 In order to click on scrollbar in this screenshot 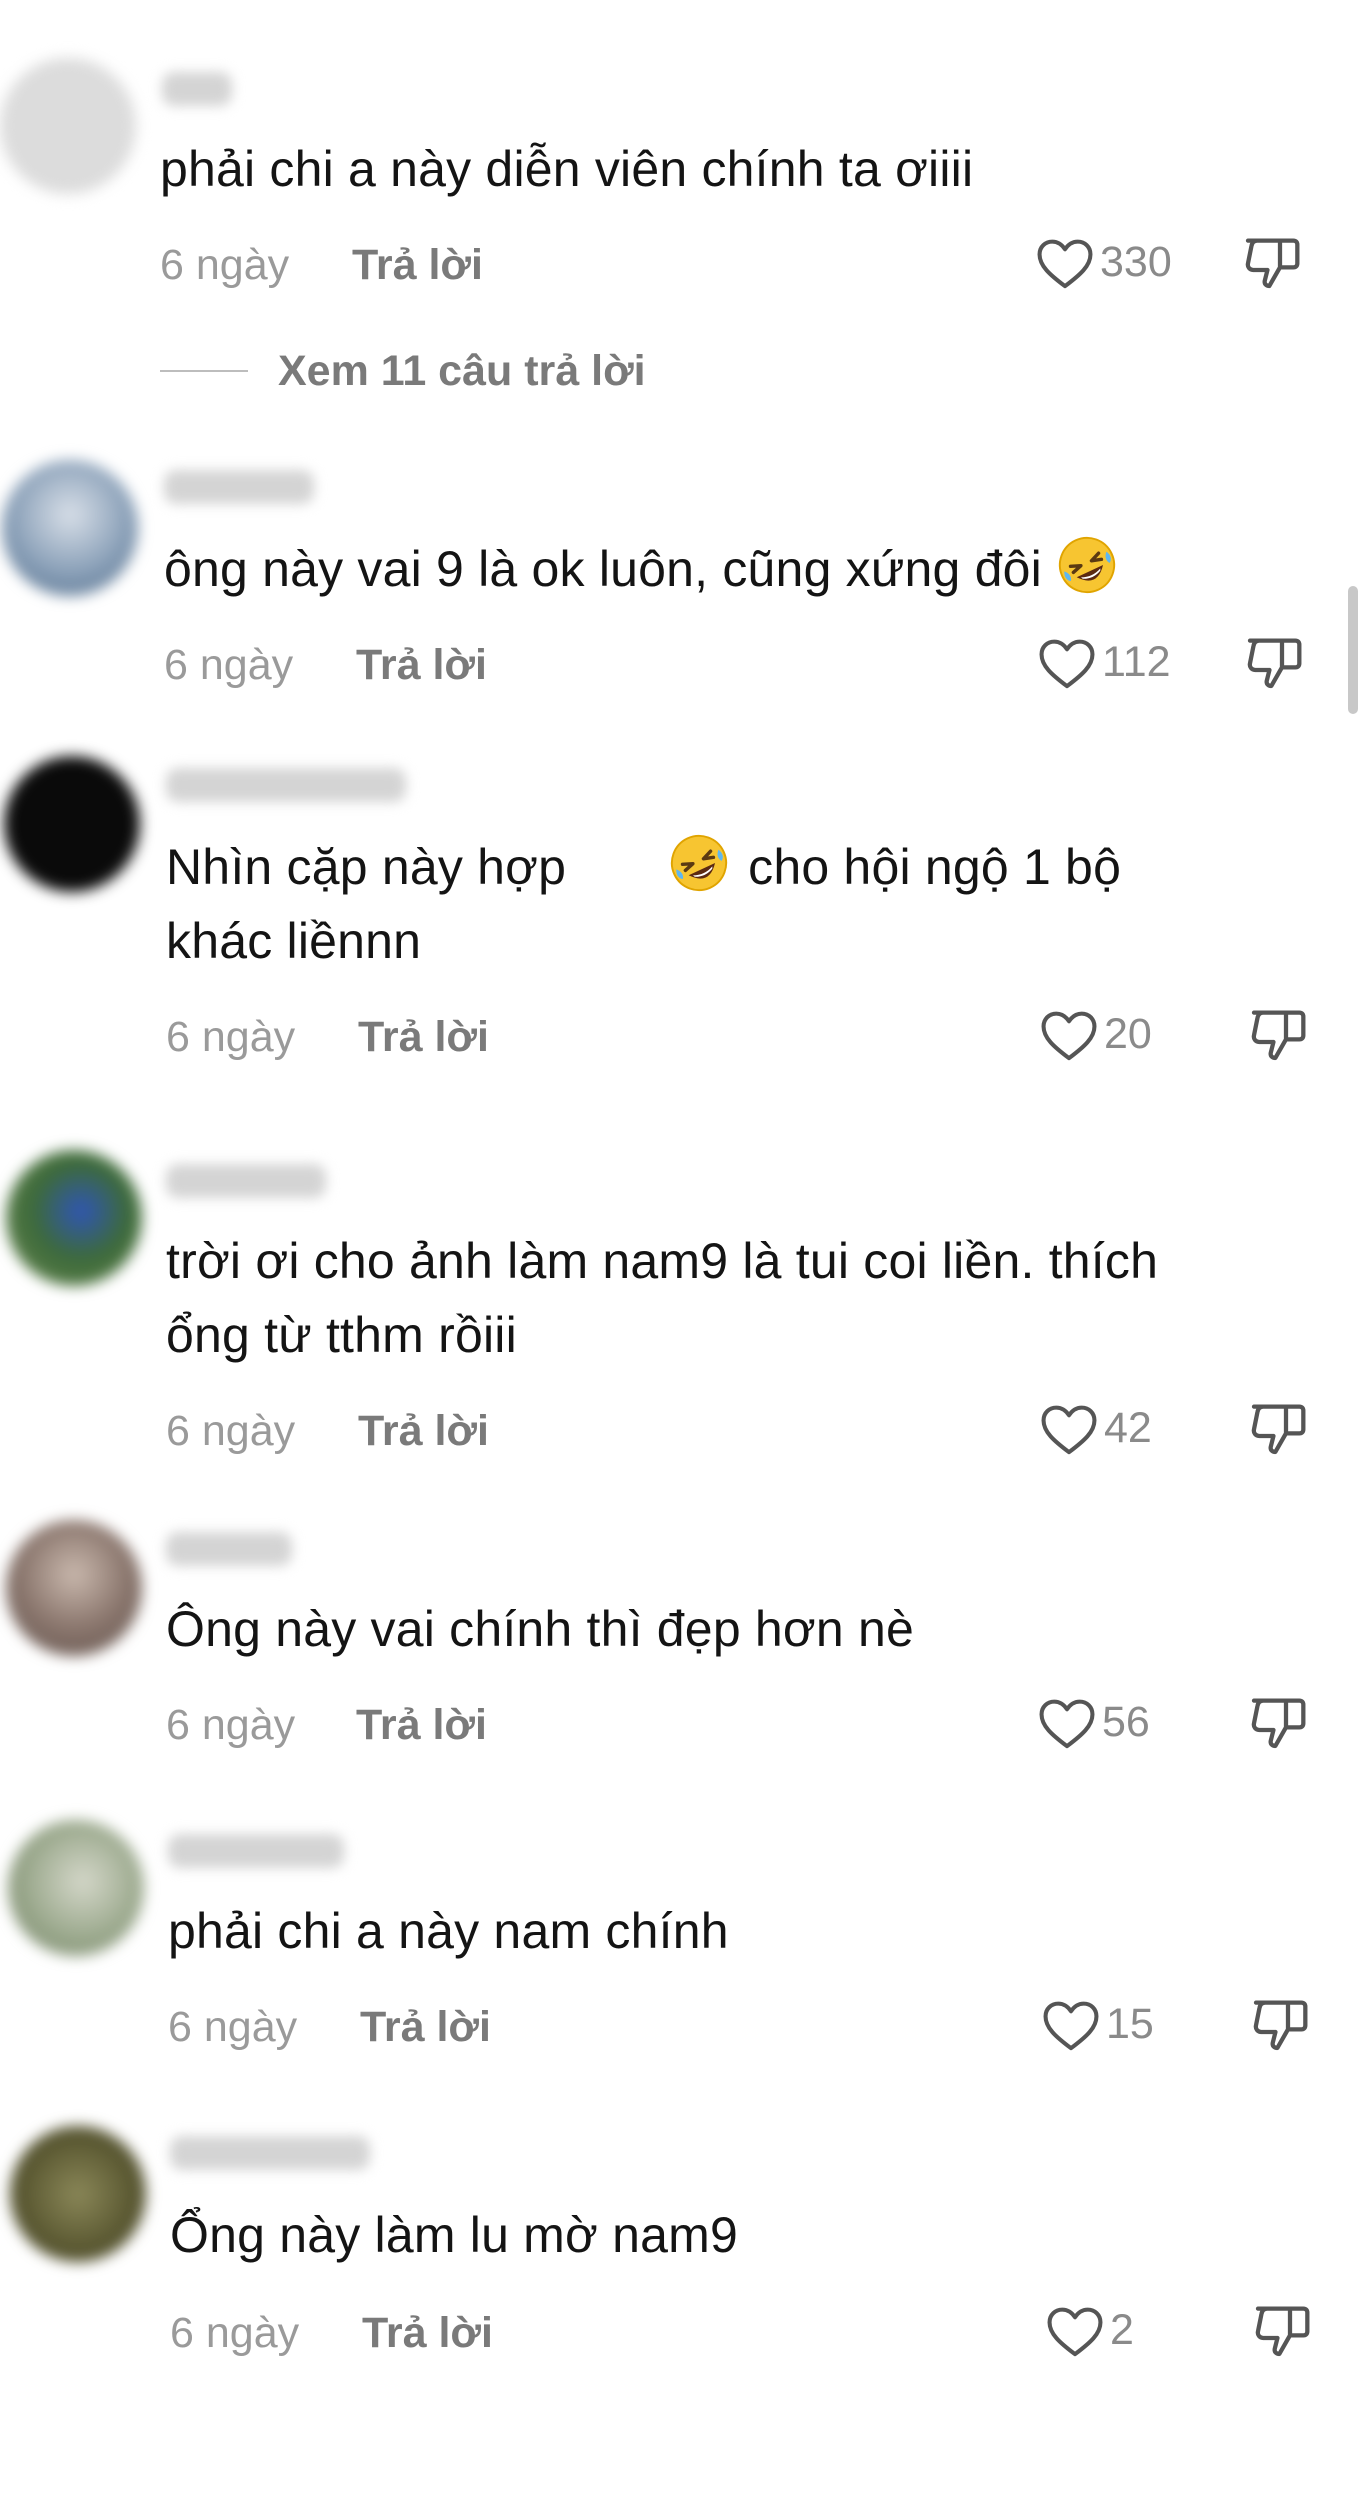, I will do `click(1353, 650)`.